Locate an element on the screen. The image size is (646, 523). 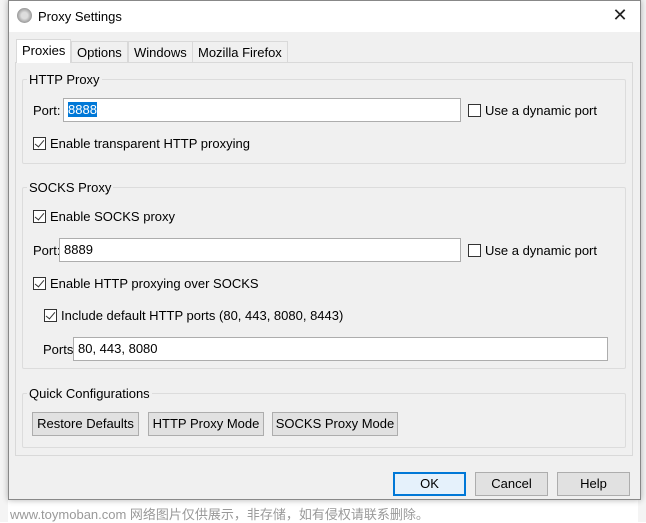
tab-mozilla-firefox: Mozilla Firefox is located at coordinates (240, 51).